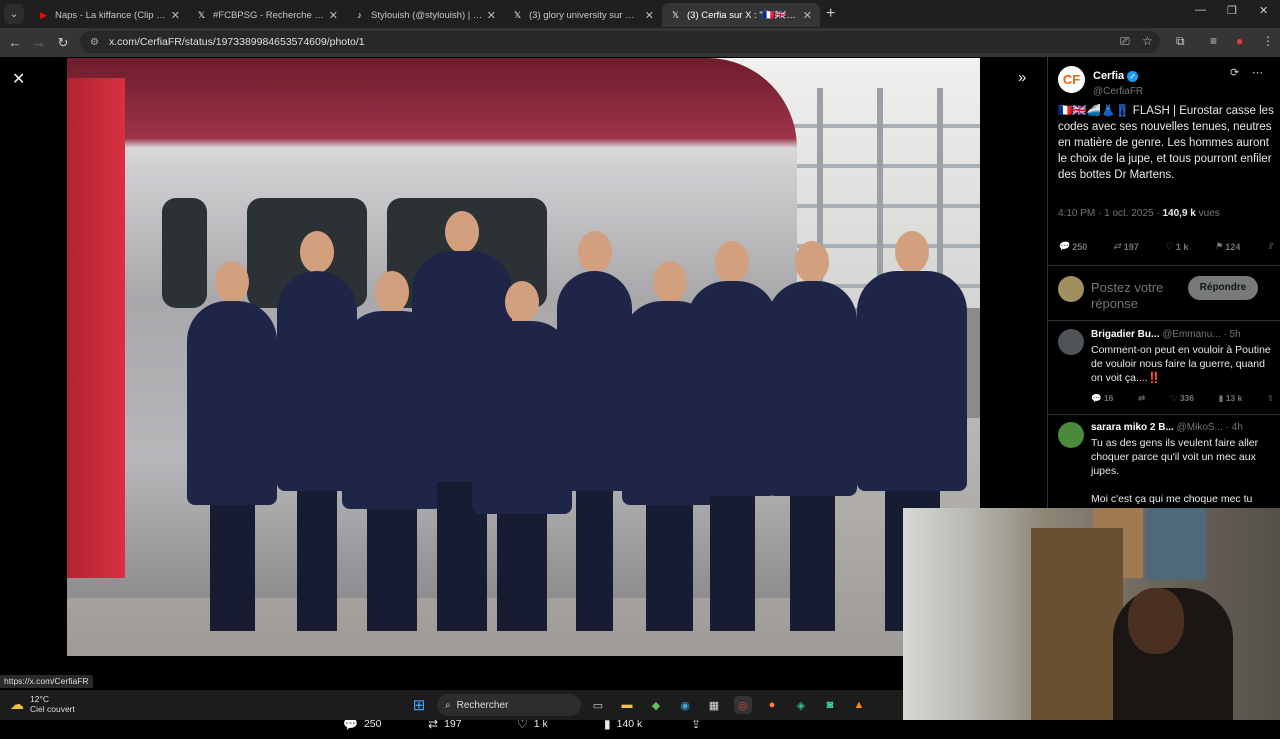 The width and height of the screenshot is (1280, 739). I want to click on author-avatar: CF, so click(1071, 79).